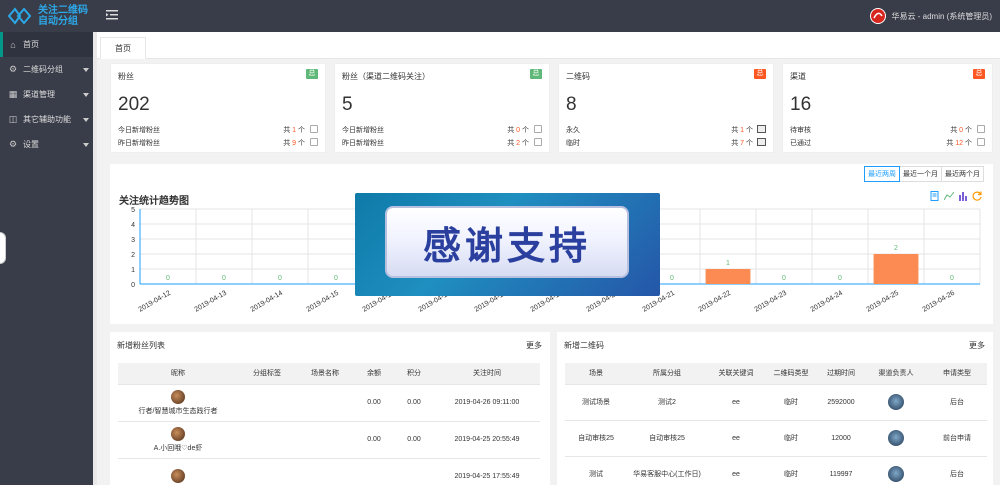  I want to click on sidebar-collapse-handle, so click(3, 248).